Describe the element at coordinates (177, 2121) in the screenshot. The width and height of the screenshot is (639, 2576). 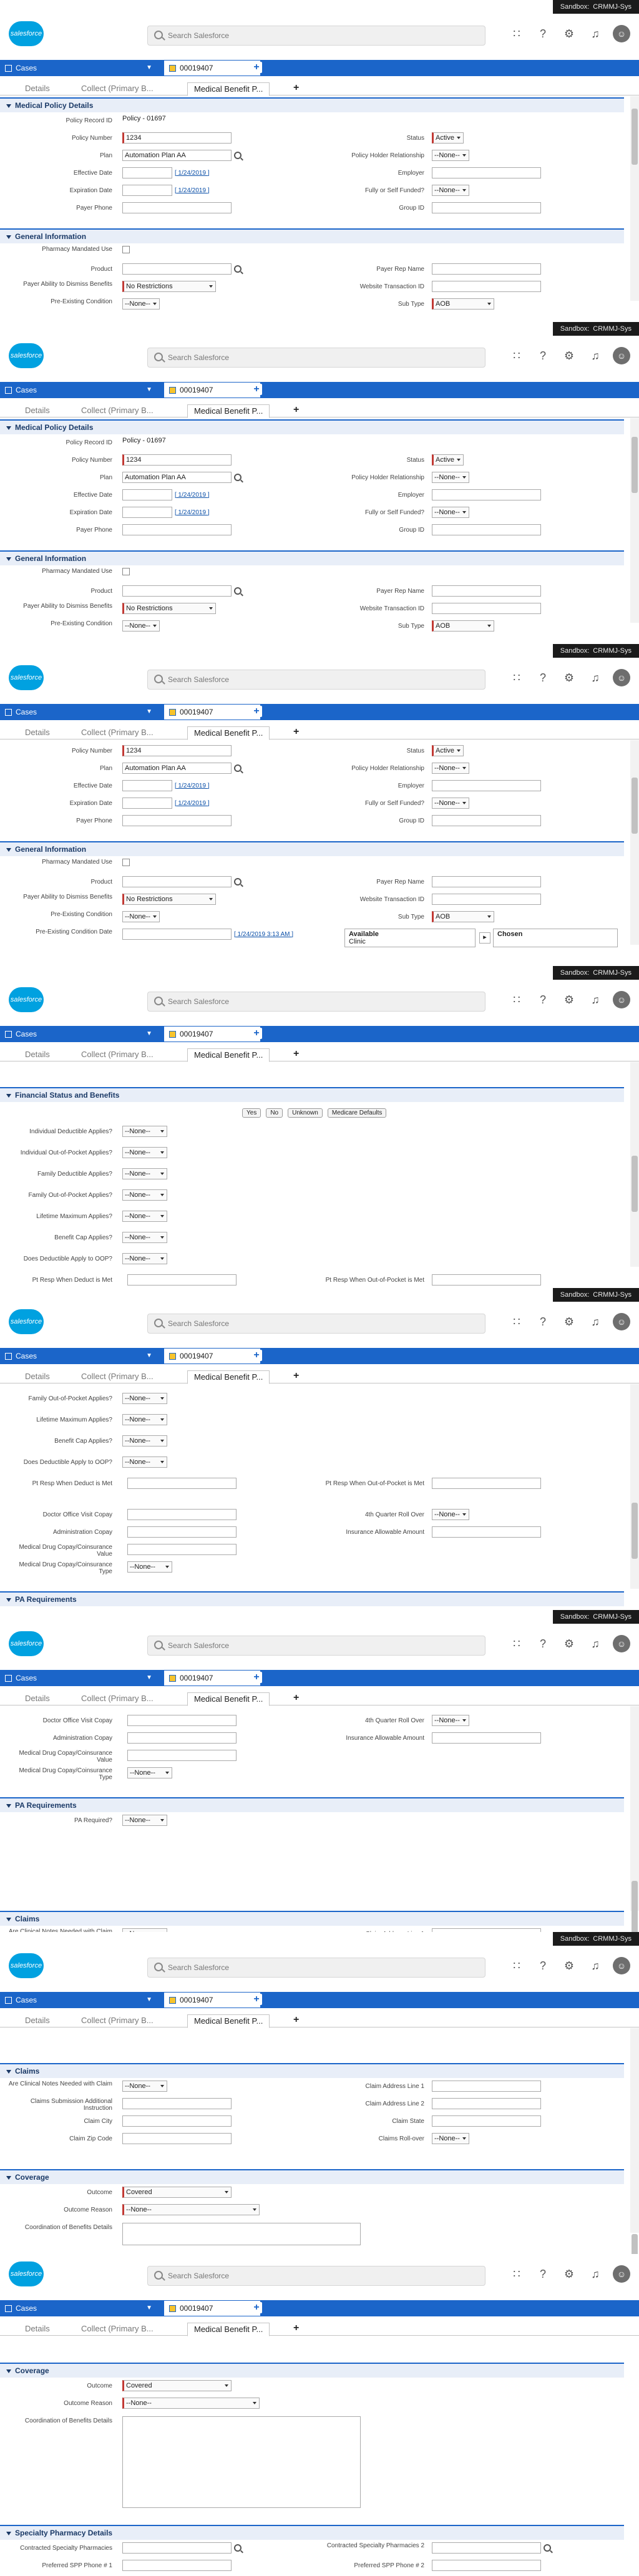
I see `claim-city-input` at that location.